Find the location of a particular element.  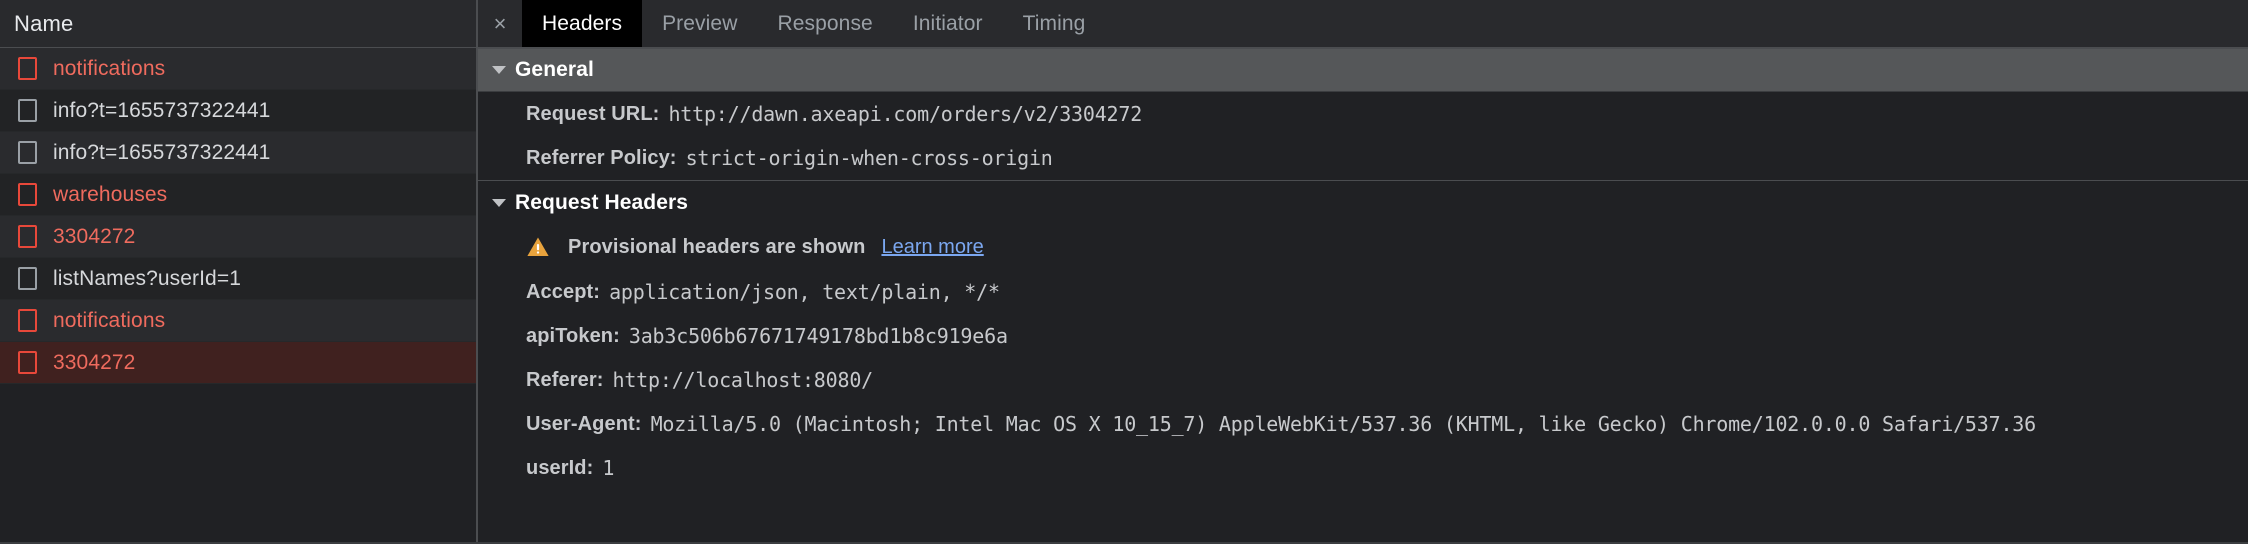

header-key: apiToken: is located at coordinates (573, 335).